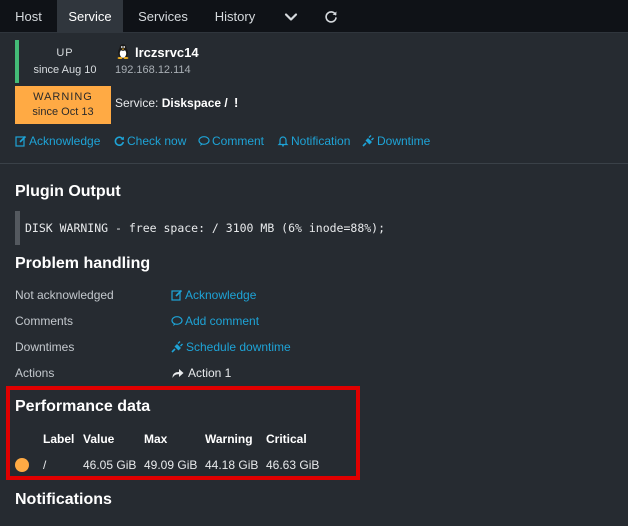 The image size is (628, 526). I want to click on acknowledge-label: Acknowledge, so click(65, 141).